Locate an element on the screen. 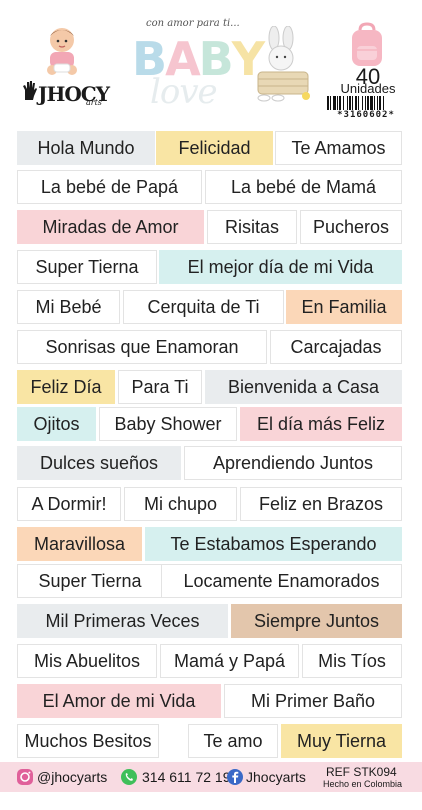 The width and height of the screenshot is (422, 810). sticker-label: Miradas de Amor is located at coordinates (110, 227).